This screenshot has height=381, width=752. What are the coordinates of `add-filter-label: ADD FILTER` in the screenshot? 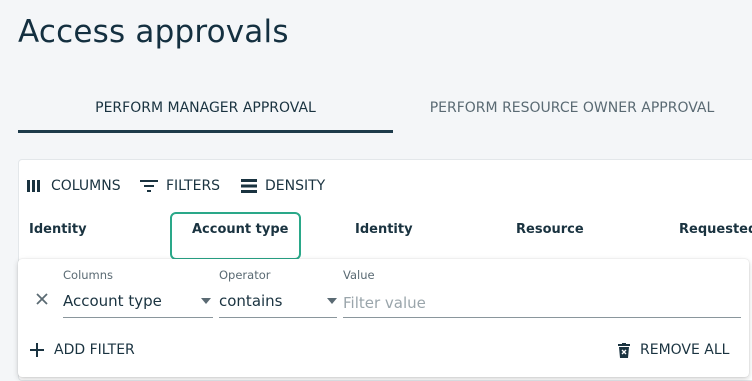 It's located at (94, 350).